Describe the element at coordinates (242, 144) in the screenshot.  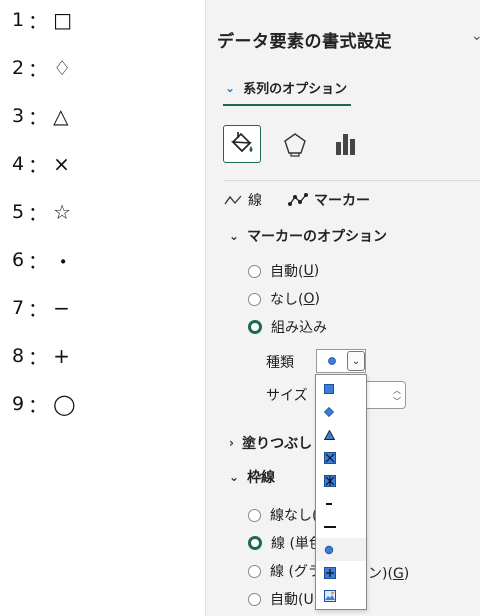
I see `tab-fill-line` at that location.